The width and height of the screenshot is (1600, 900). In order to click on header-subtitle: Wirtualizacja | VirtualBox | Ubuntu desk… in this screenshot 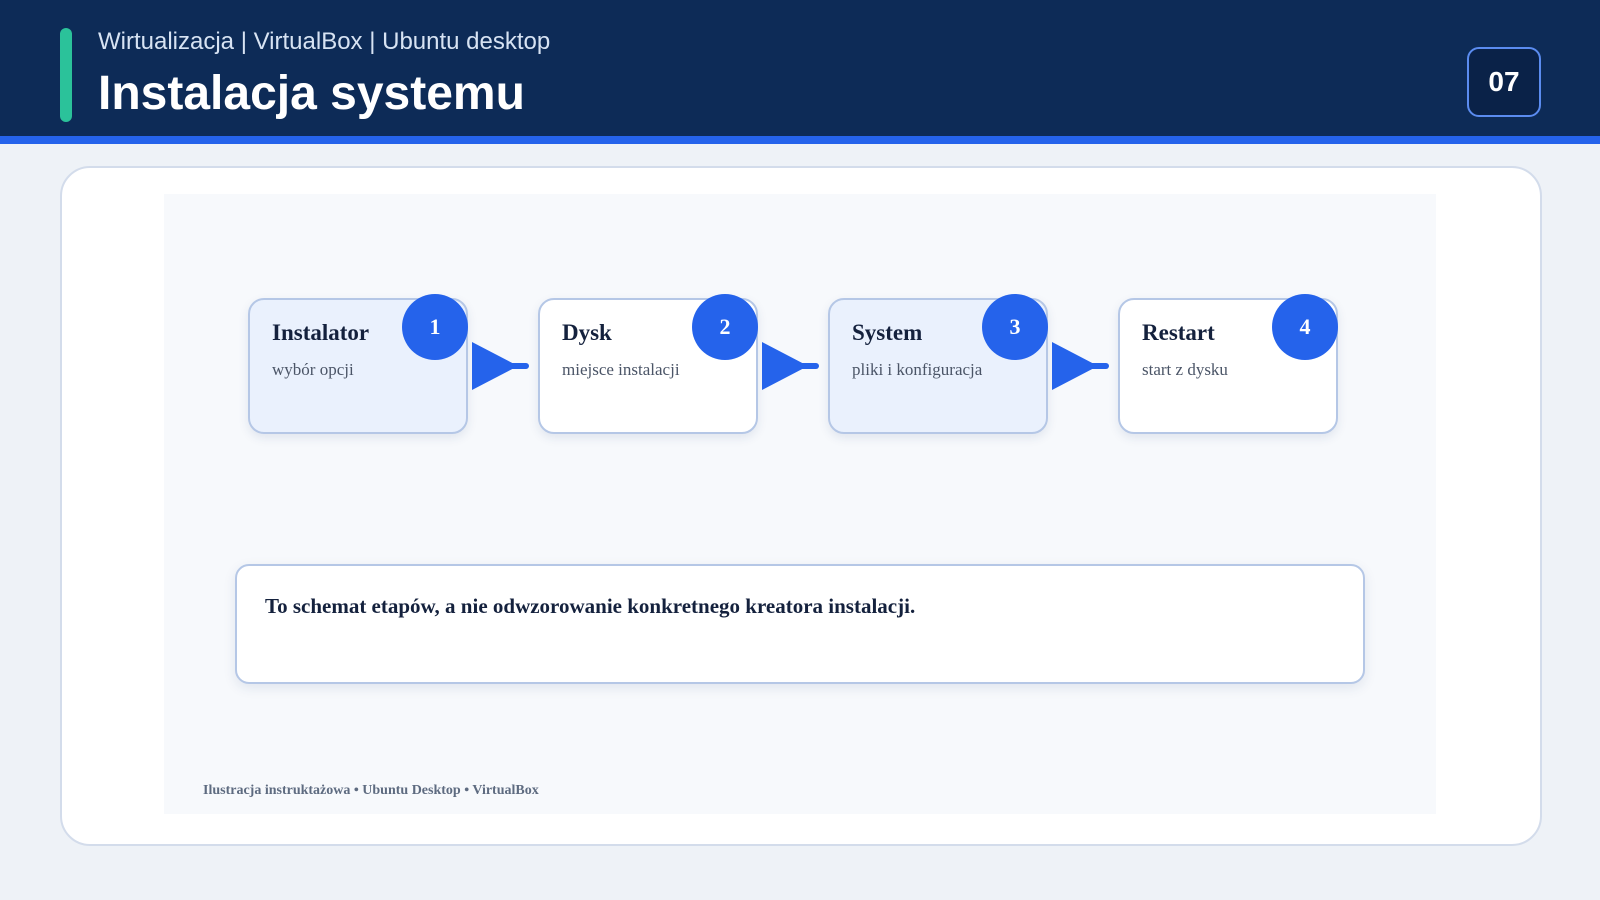, I will do `click(324, 41)`.